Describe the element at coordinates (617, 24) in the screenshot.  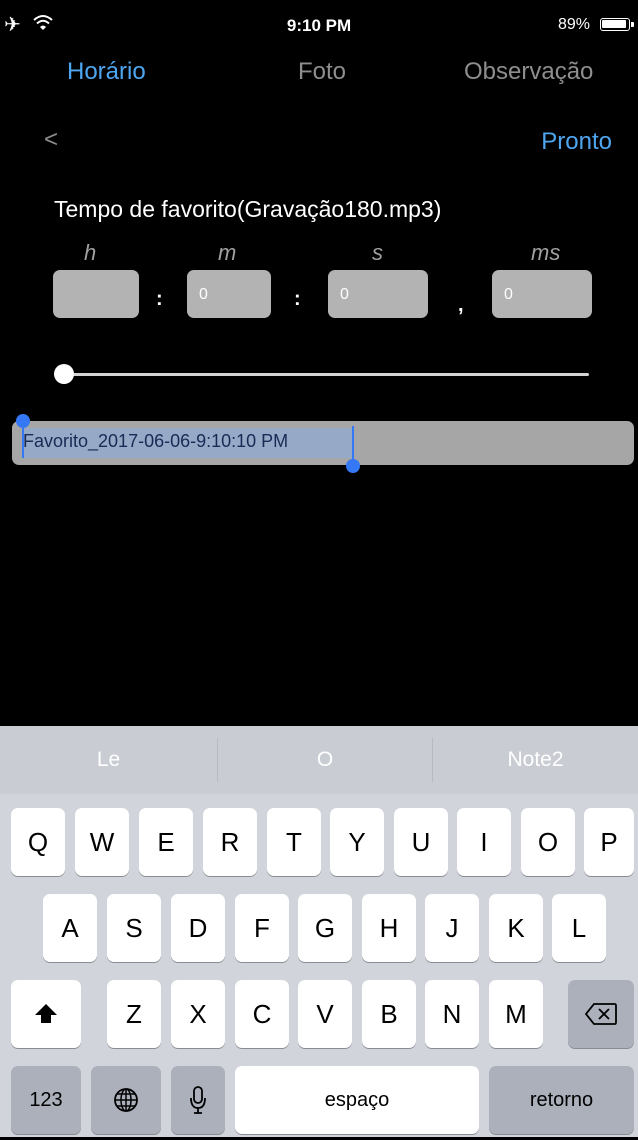
I see `battery-icon` at that location.